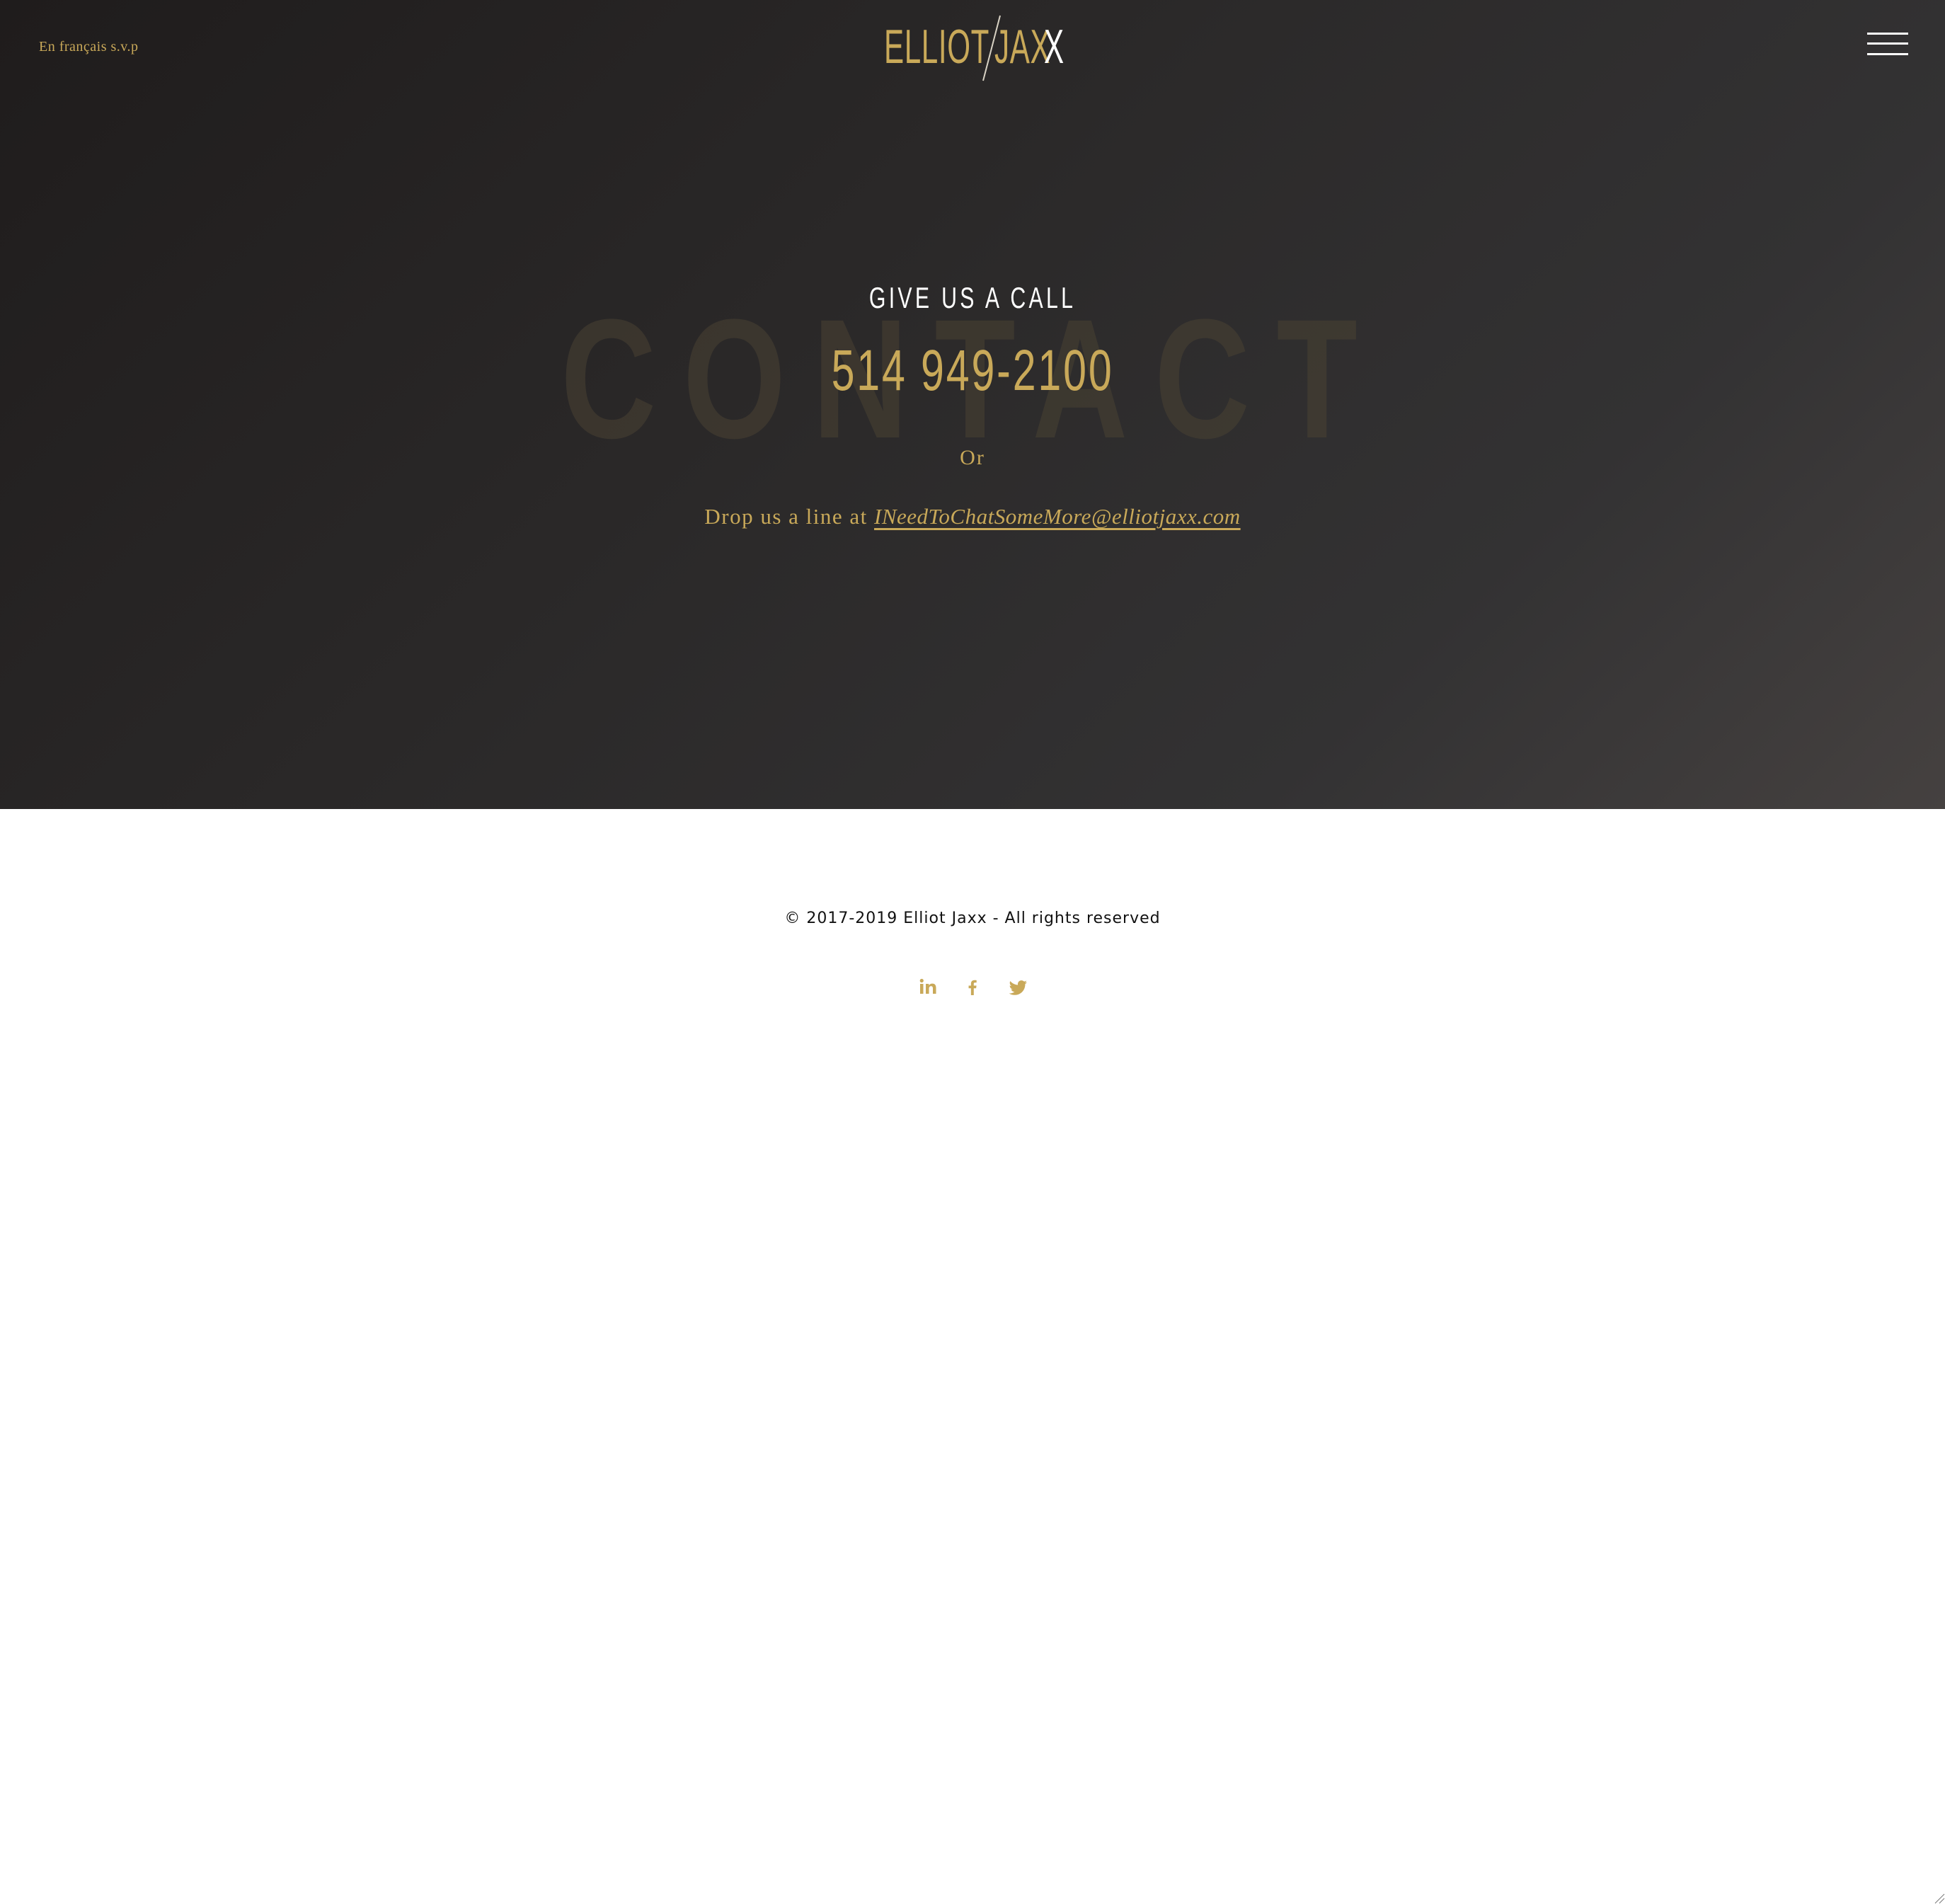 The width and height of the screenshot is (1945, 1904). What do you see at coordinates (973, 457) in the screenshot?
I see `or-separator-text: Or` at bounding box center [973, 457].